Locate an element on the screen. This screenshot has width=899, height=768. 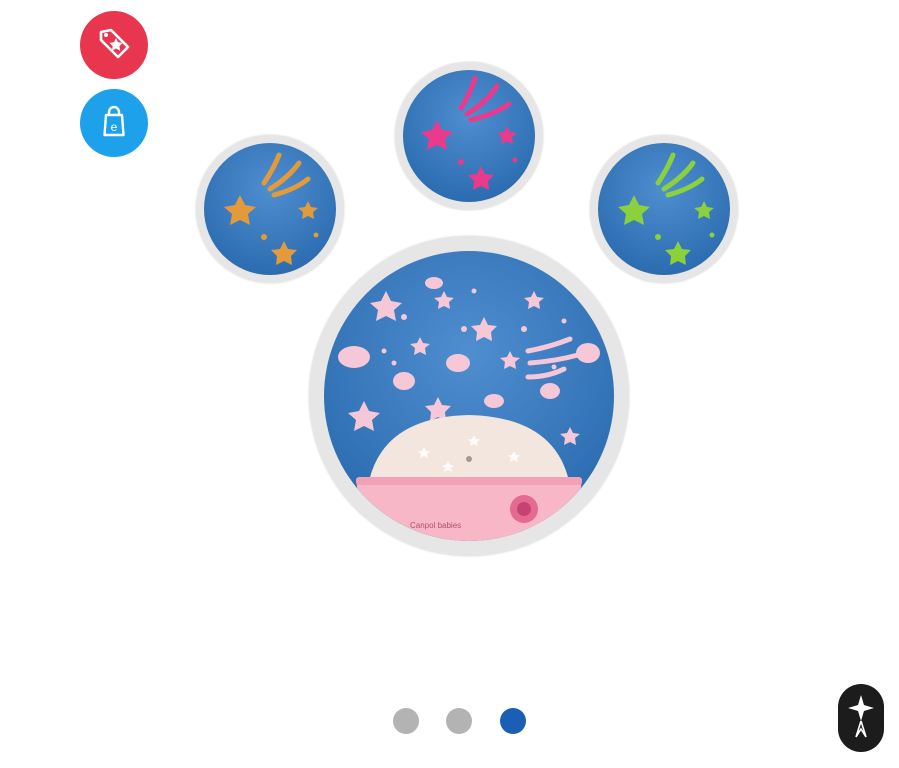
assistant-button is located at coordinates (861, 718).